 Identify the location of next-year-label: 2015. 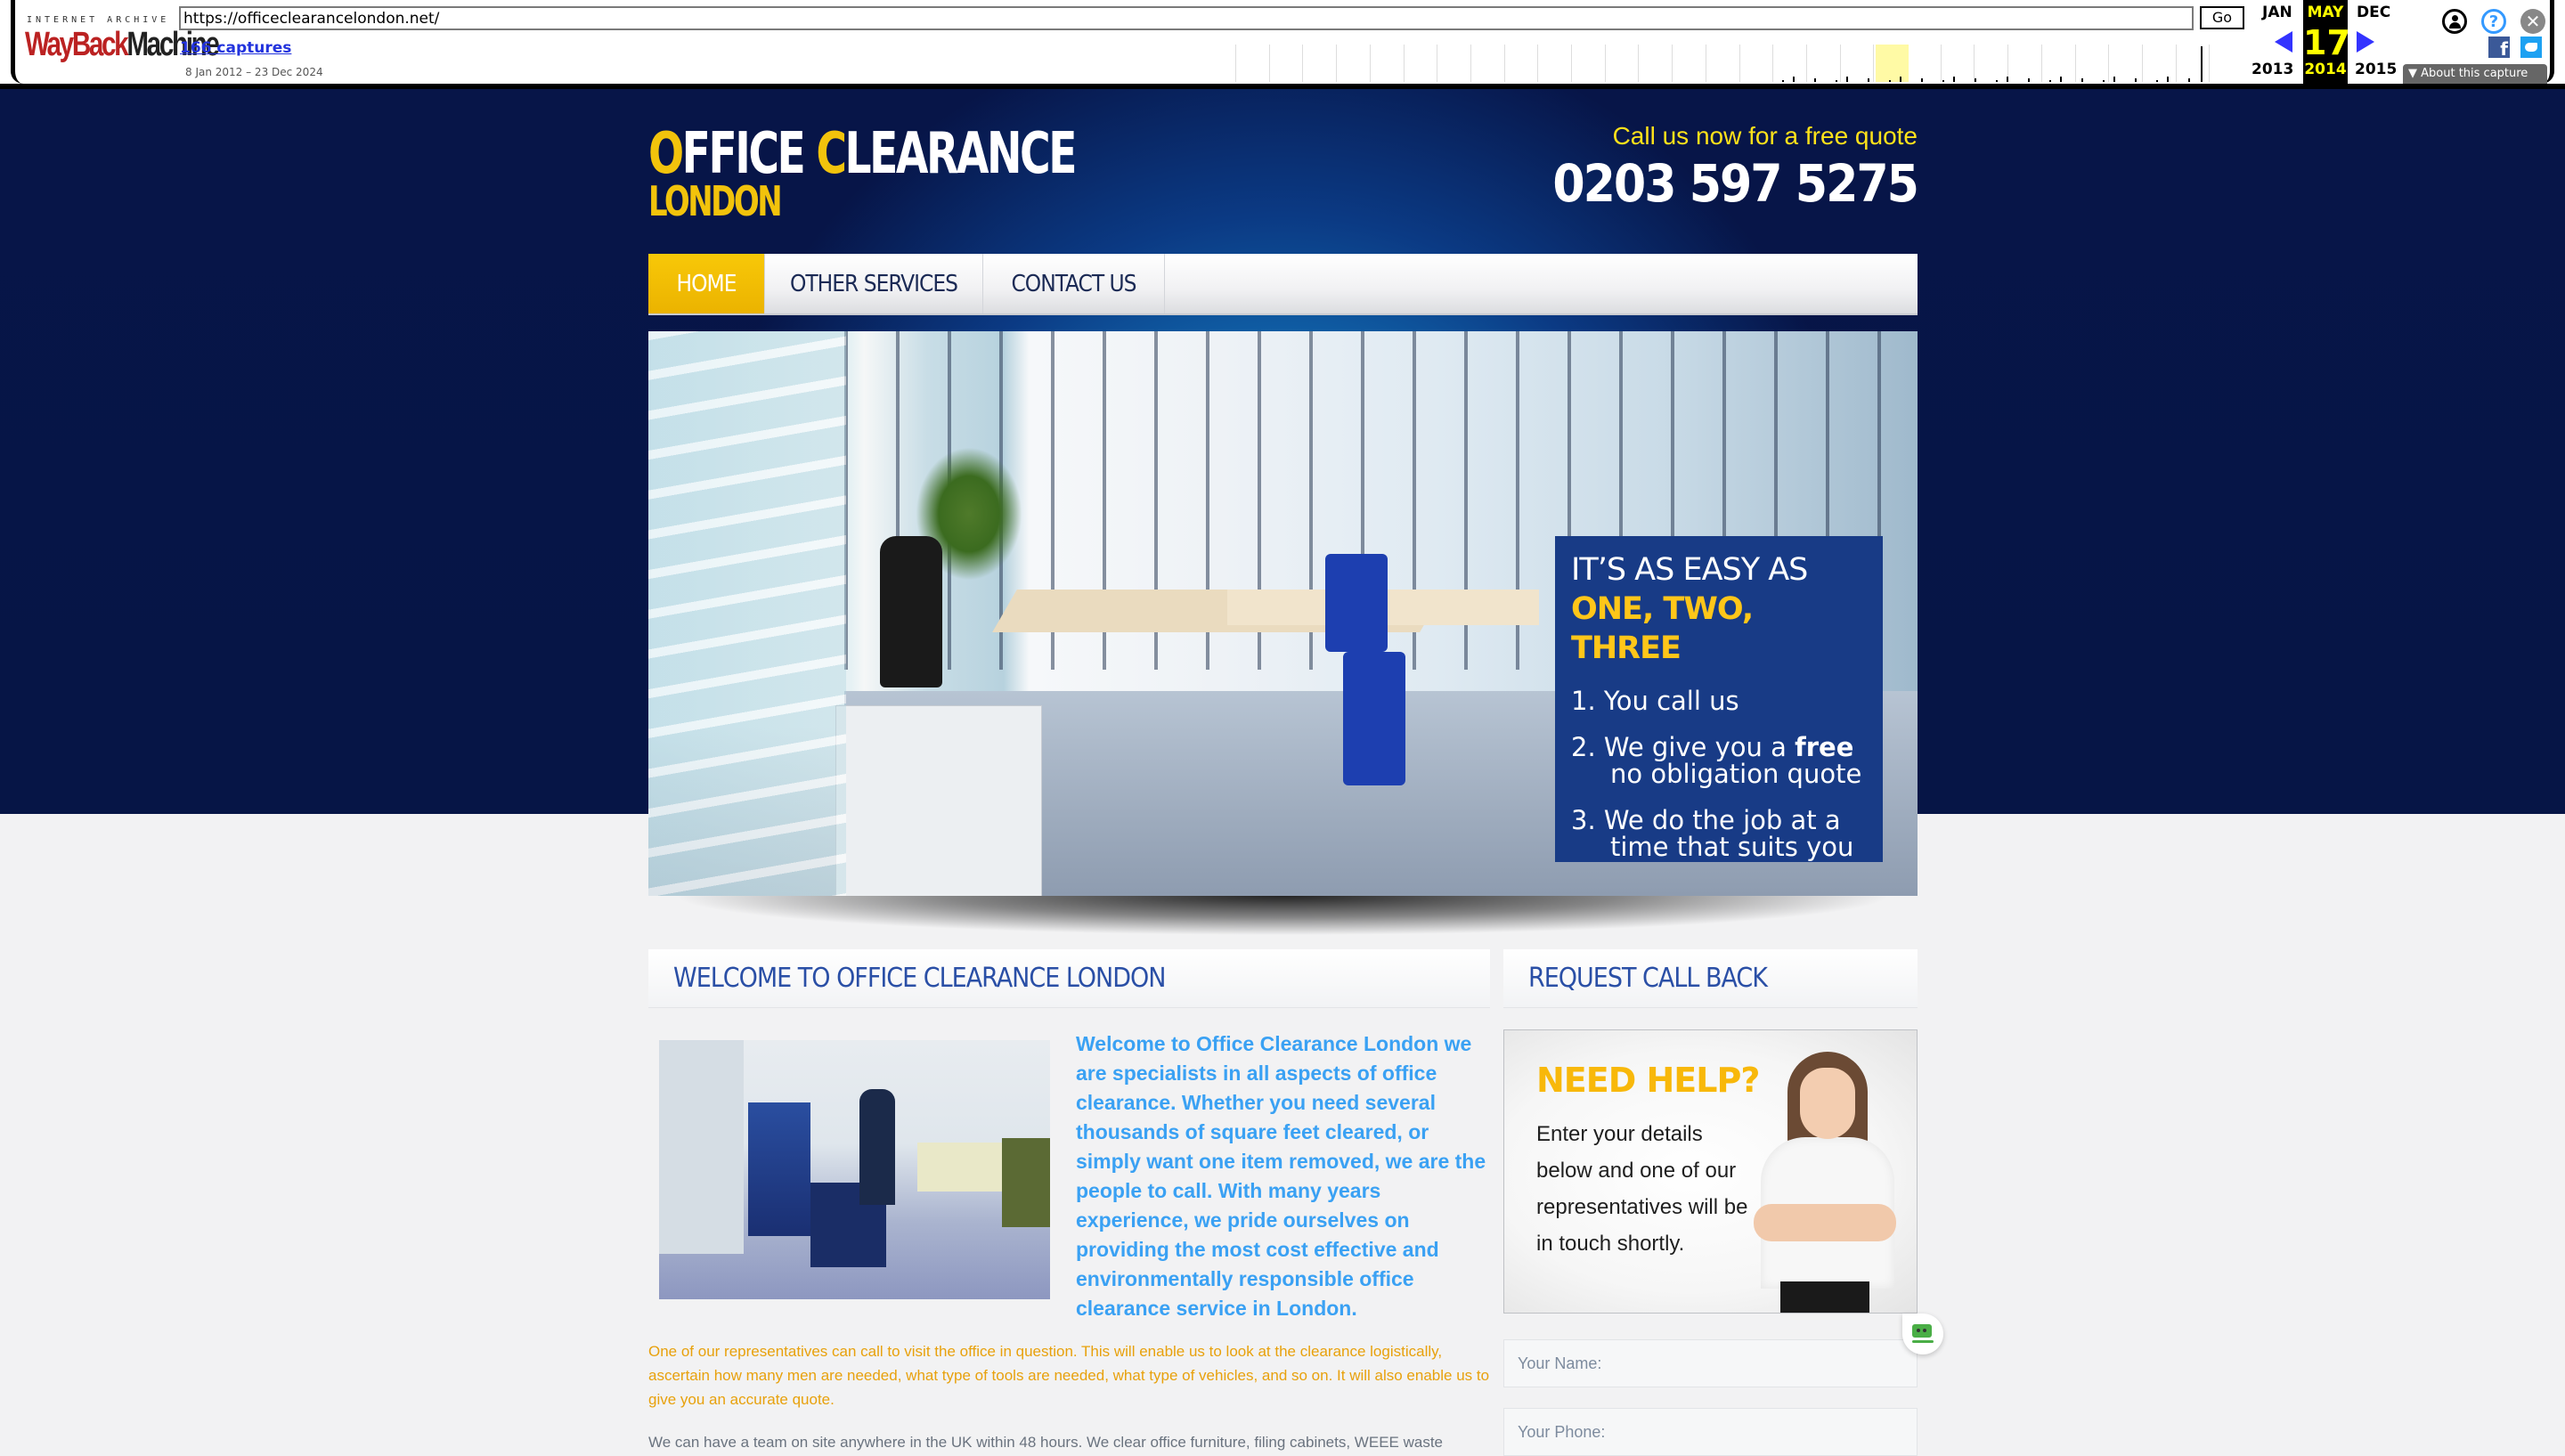
(2376, 69).